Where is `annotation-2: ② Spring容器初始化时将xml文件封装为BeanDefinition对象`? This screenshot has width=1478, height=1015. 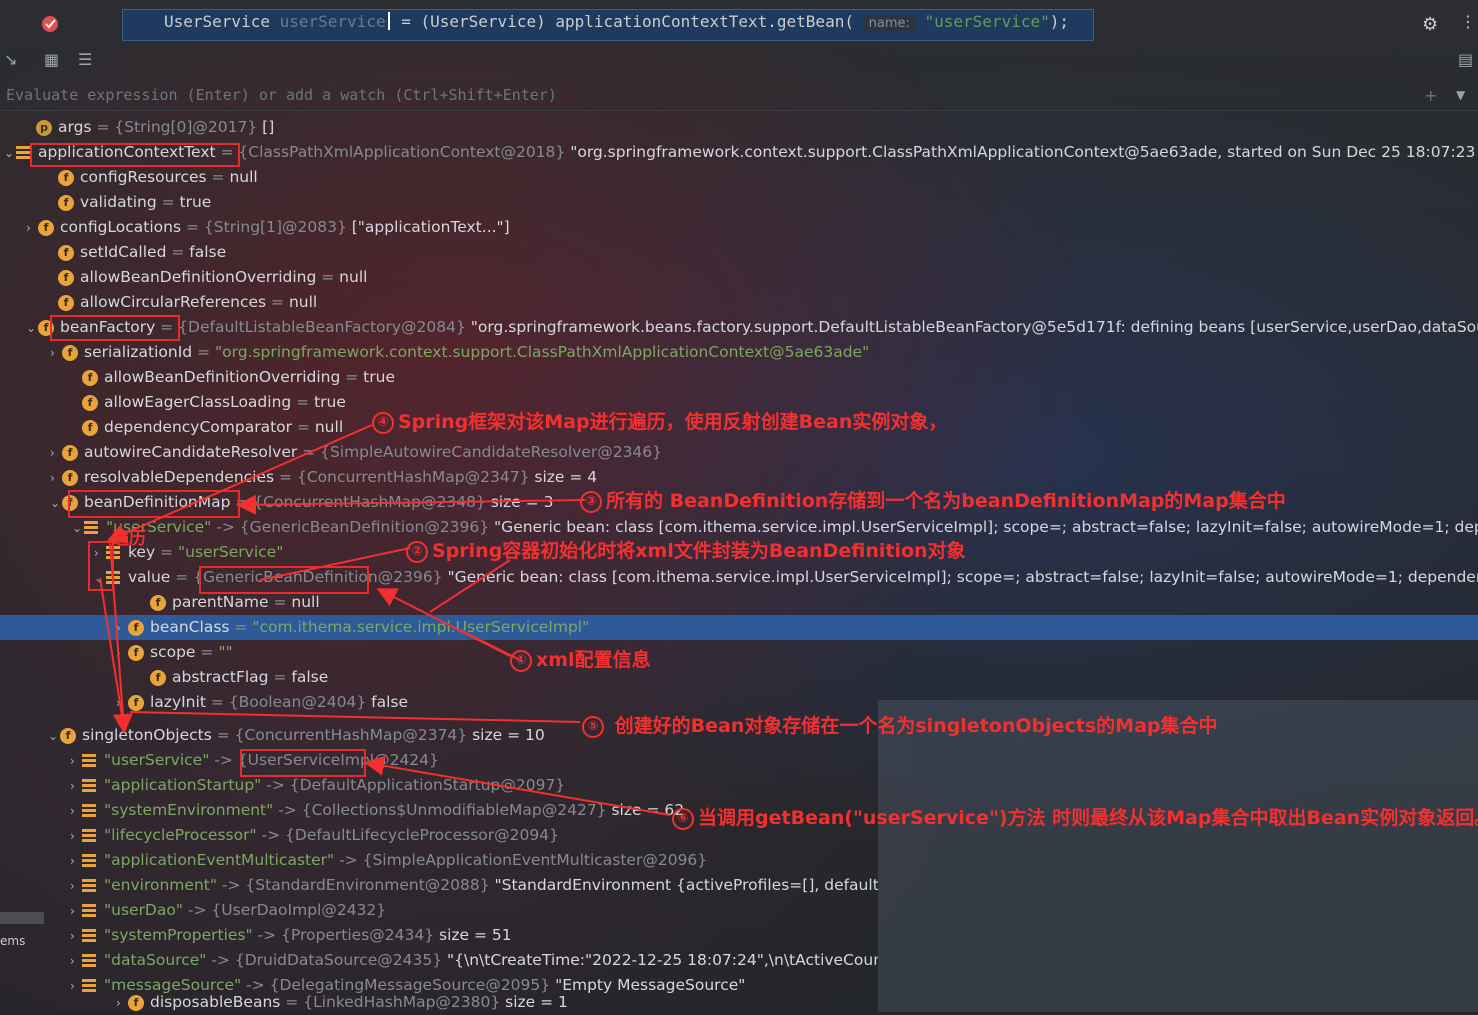
annotation-2: ② Spring容器初始化时将xml文件封装为BeanDefinition对象 is located at coordinates (686, 549).